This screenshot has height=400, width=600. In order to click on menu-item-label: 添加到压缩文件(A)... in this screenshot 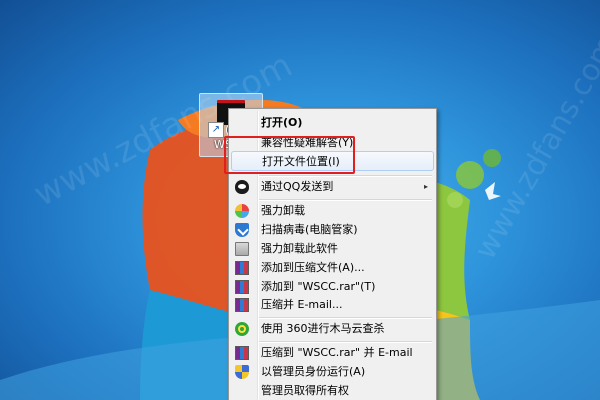, I will do `click(313, 267)`.